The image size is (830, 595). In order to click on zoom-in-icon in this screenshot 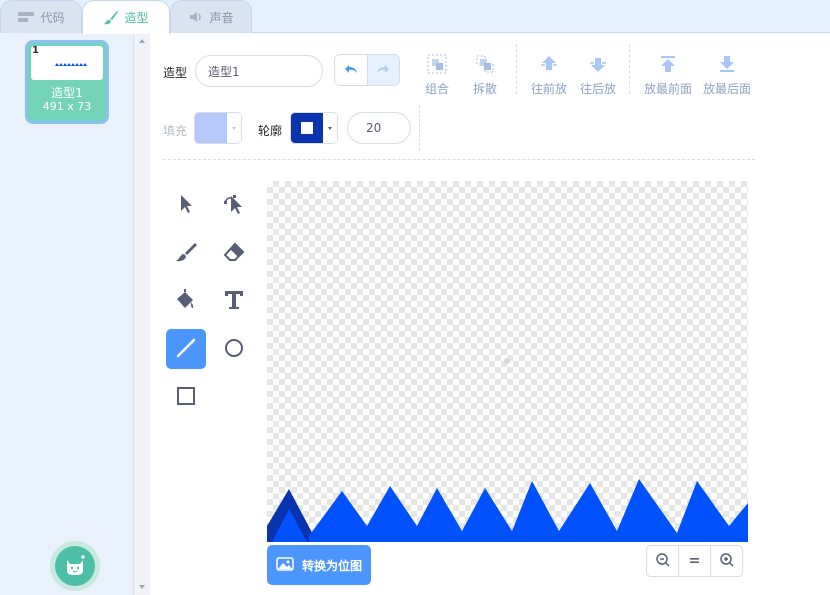, I will do `click(727, 561)`.